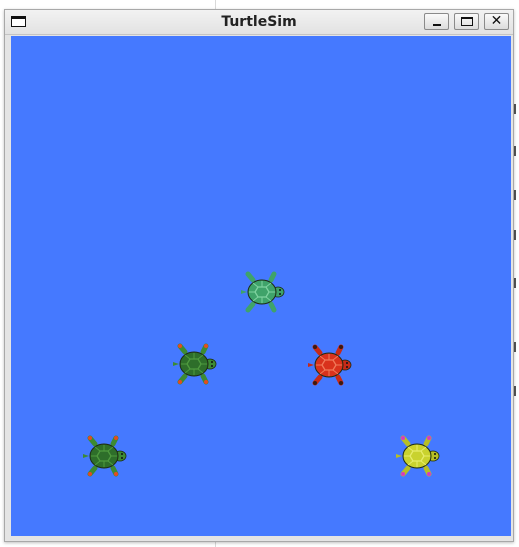 The image size is (519, 547). I want to click on turtle-middle-right, so click(330, 365).